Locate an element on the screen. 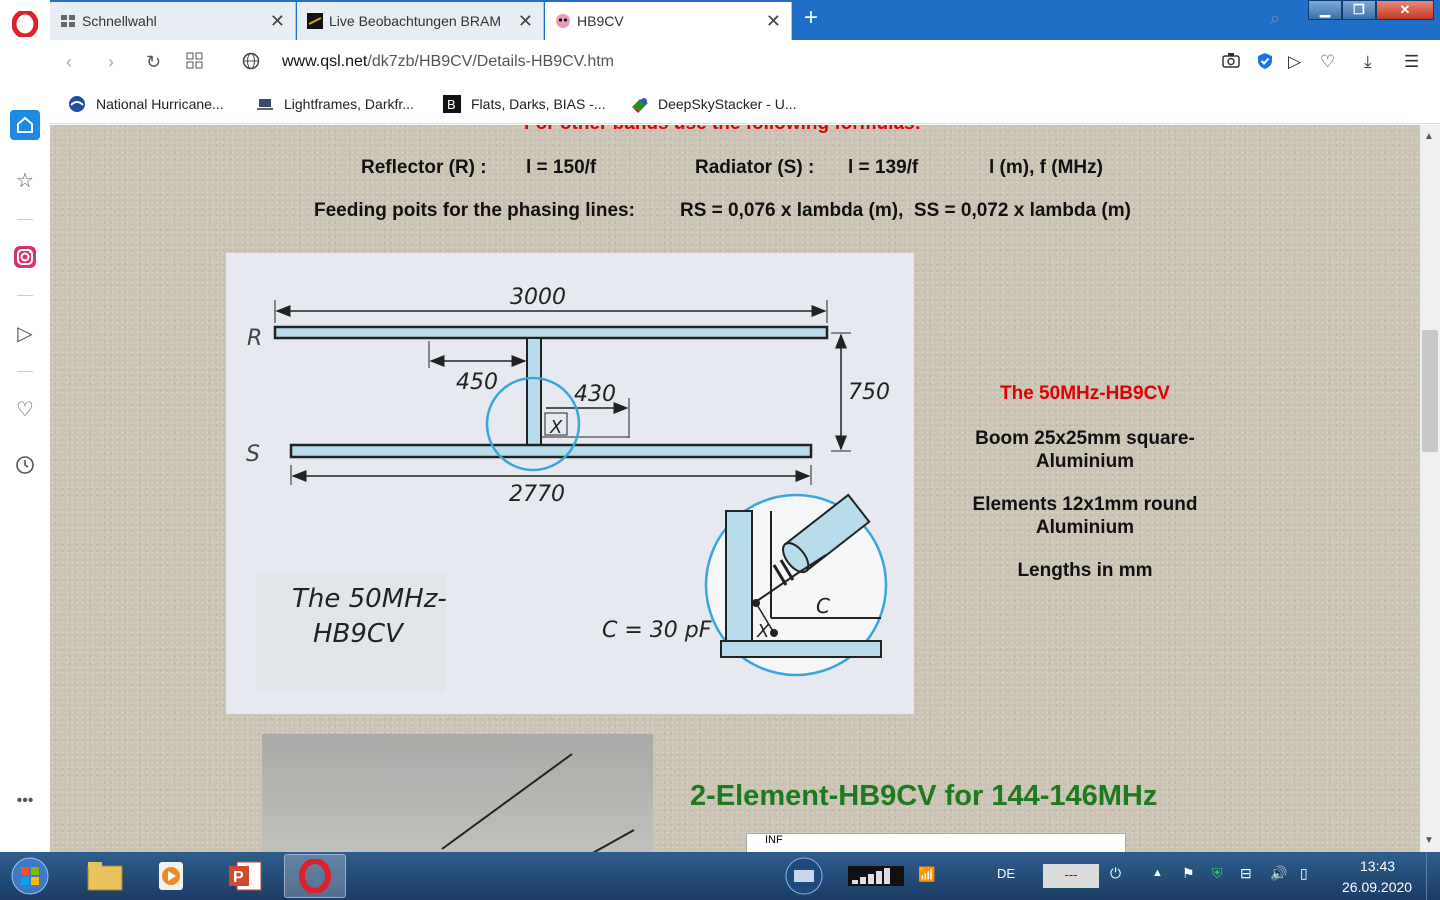 The image size is (1440, 900). dim-450-label: 450 is located at coordinates (477, 382).